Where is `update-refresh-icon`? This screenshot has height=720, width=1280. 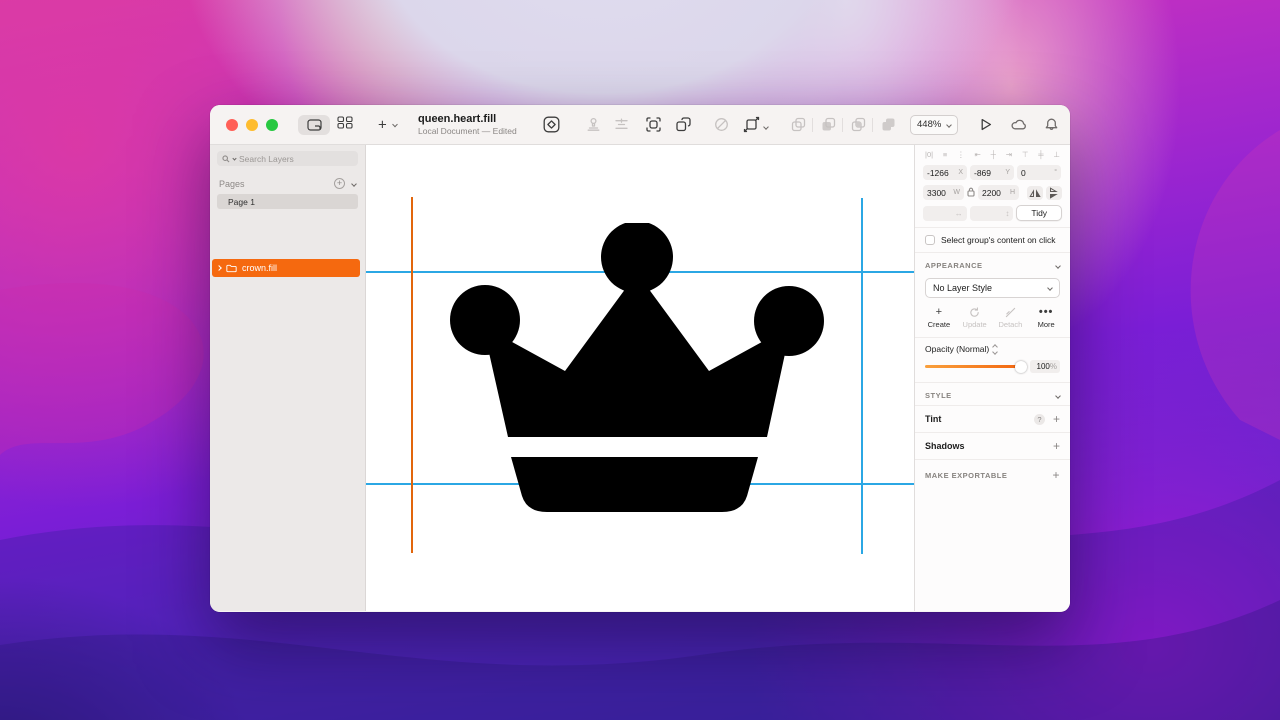
update-refresh-icon is located at coordinates (974, 311).